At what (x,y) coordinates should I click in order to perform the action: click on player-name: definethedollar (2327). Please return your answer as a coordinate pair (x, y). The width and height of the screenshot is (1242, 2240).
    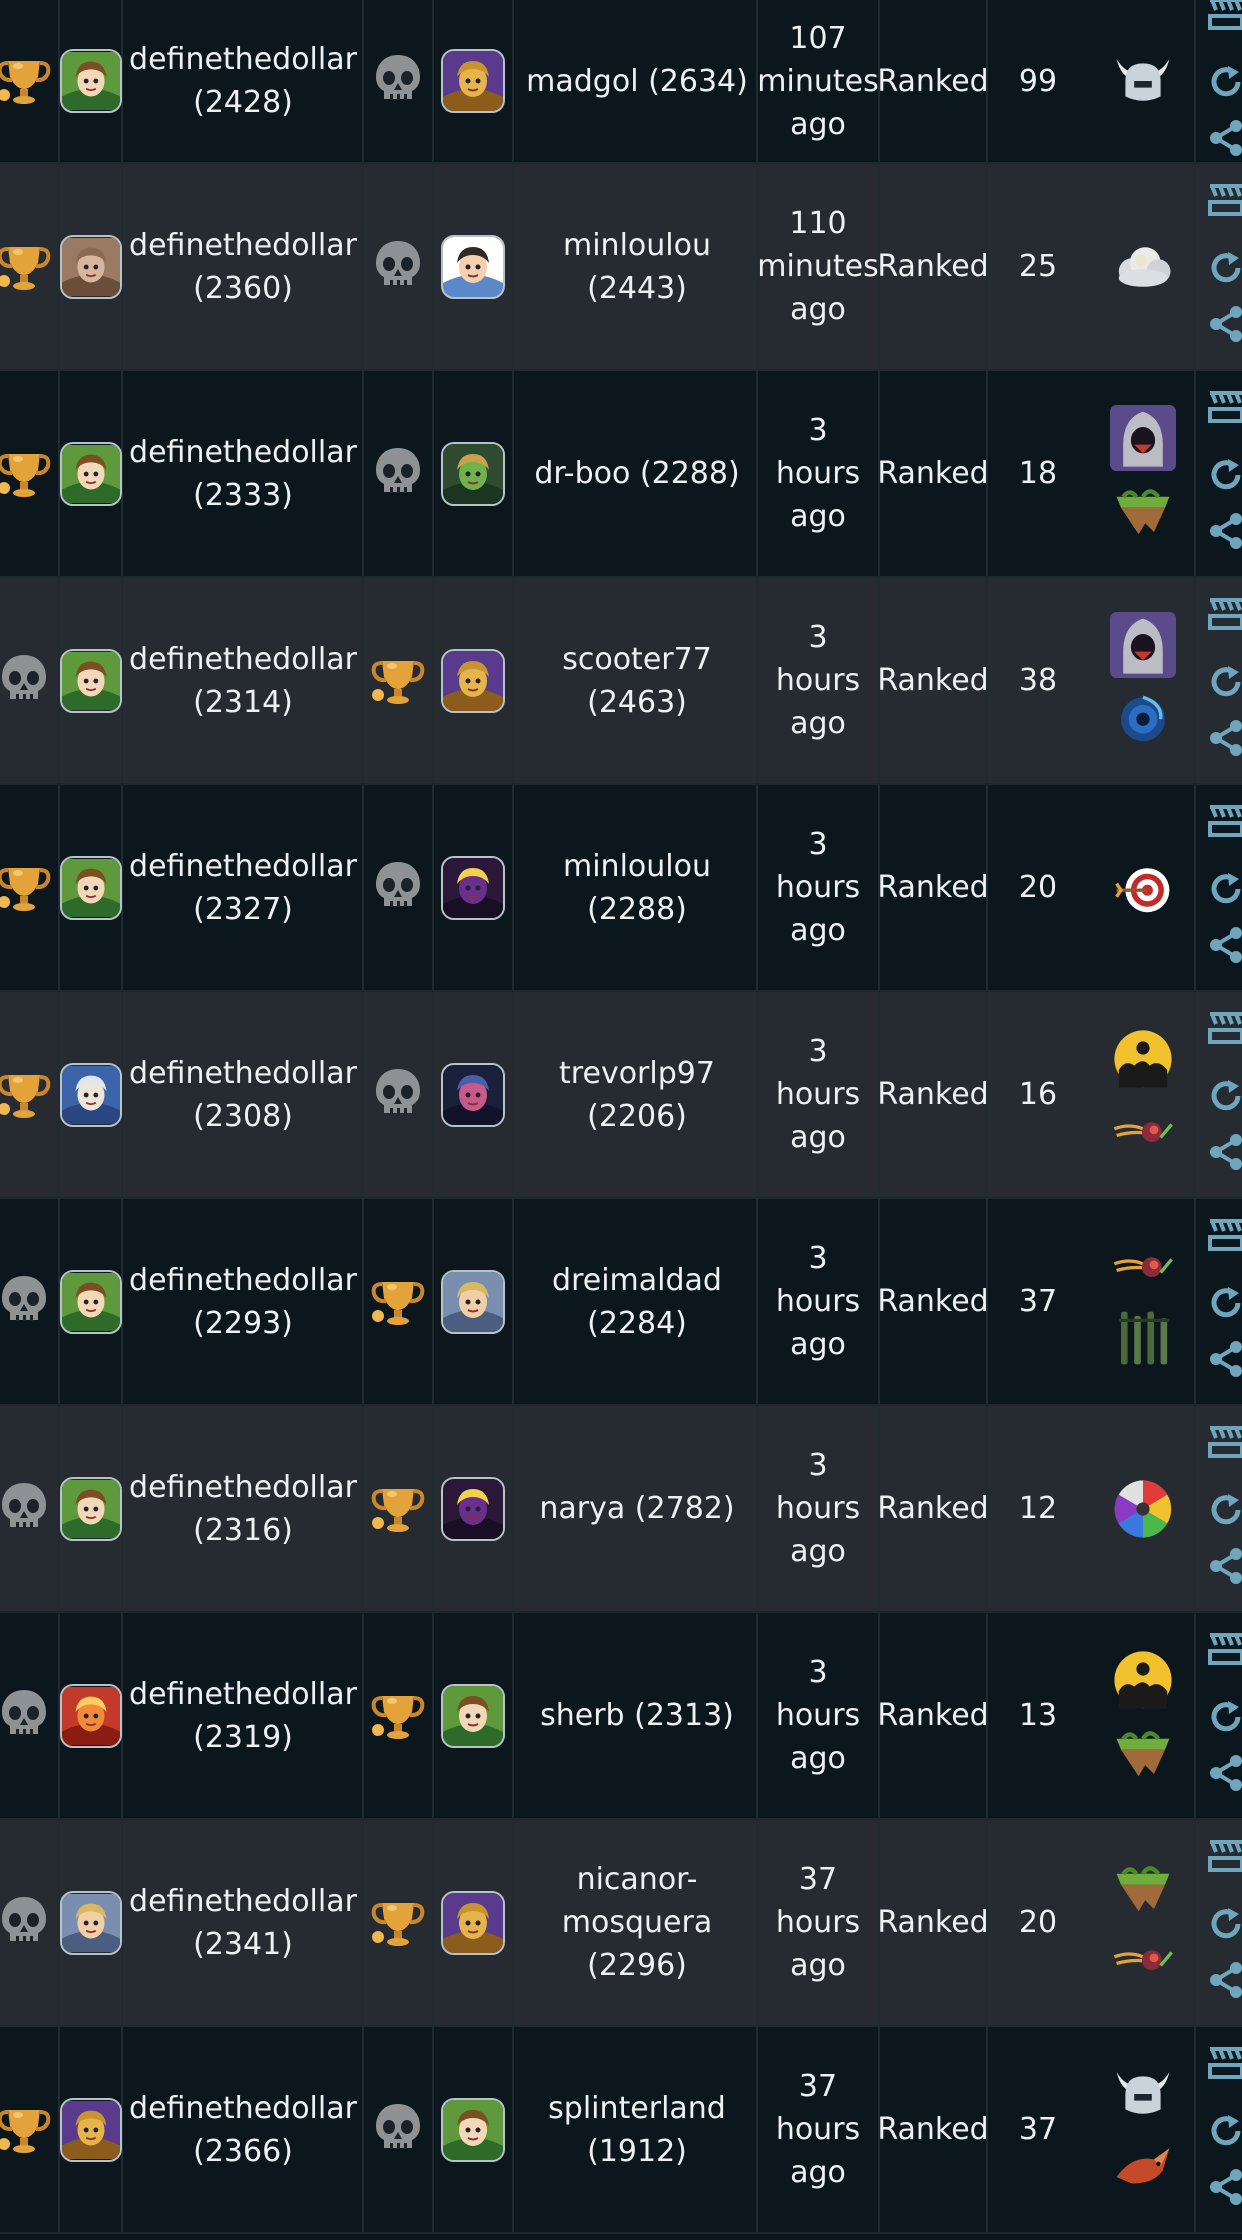
    Looking at the image, I should click on (243, 887).